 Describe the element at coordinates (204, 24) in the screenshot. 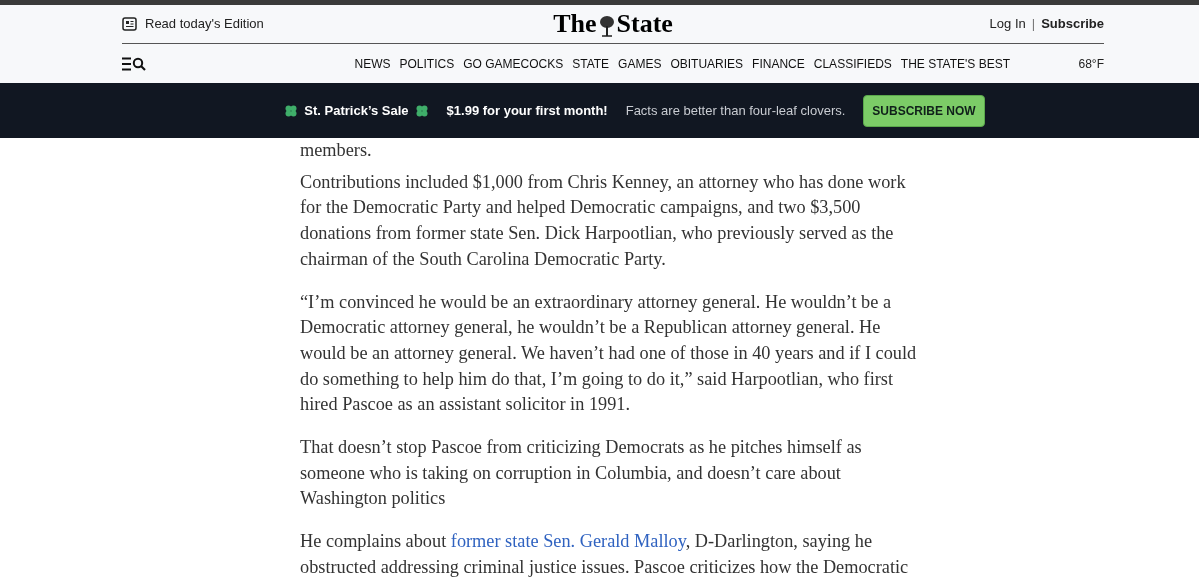

I see `edition-link: Read today's Edition` at that location.